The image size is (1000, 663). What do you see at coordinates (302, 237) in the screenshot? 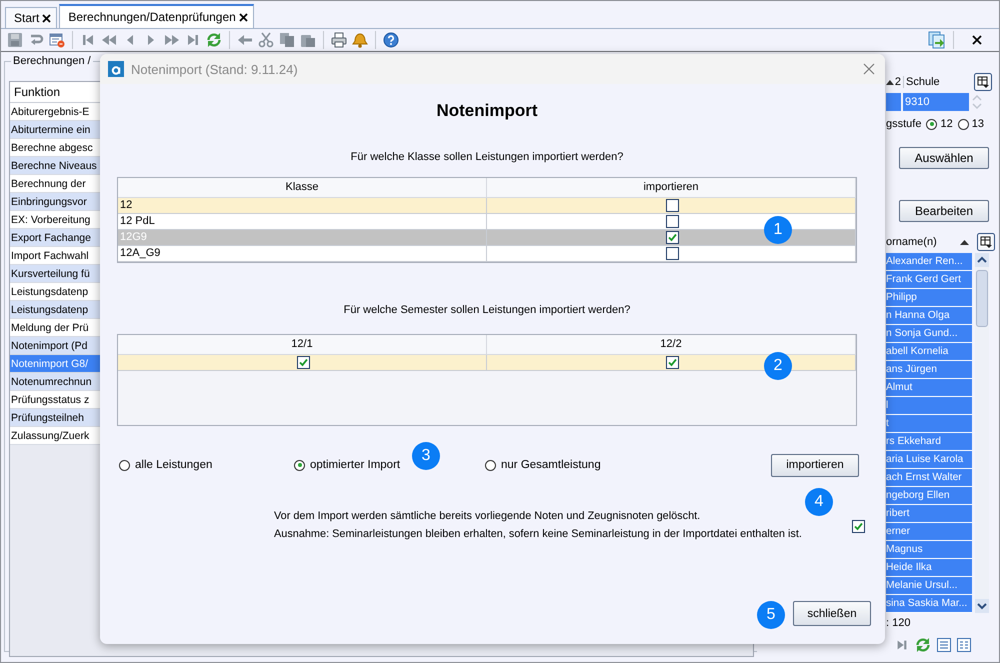
I see `table-cell: 12G9` at bounding box center [302, 237].